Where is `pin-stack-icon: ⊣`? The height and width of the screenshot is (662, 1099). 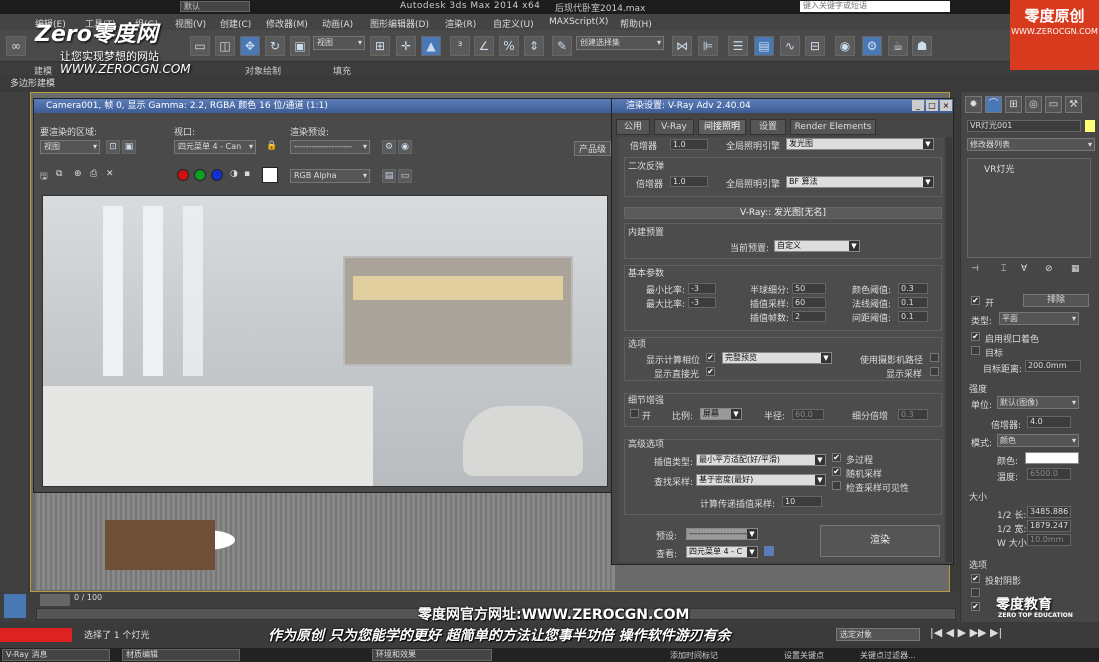 pin-stack-icon: ⊣ is located at coordinates (975, 269).